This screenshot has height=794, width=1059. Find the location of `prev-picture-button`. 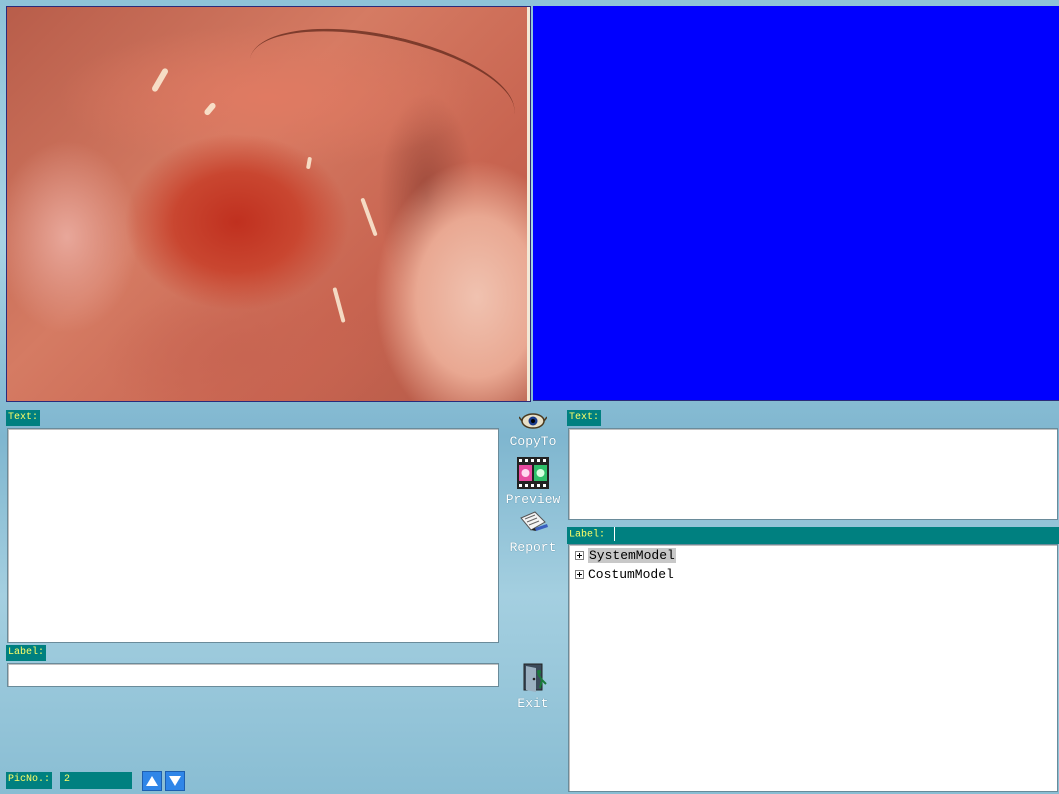

prev-picture-button is located at coordinates (152, 781).